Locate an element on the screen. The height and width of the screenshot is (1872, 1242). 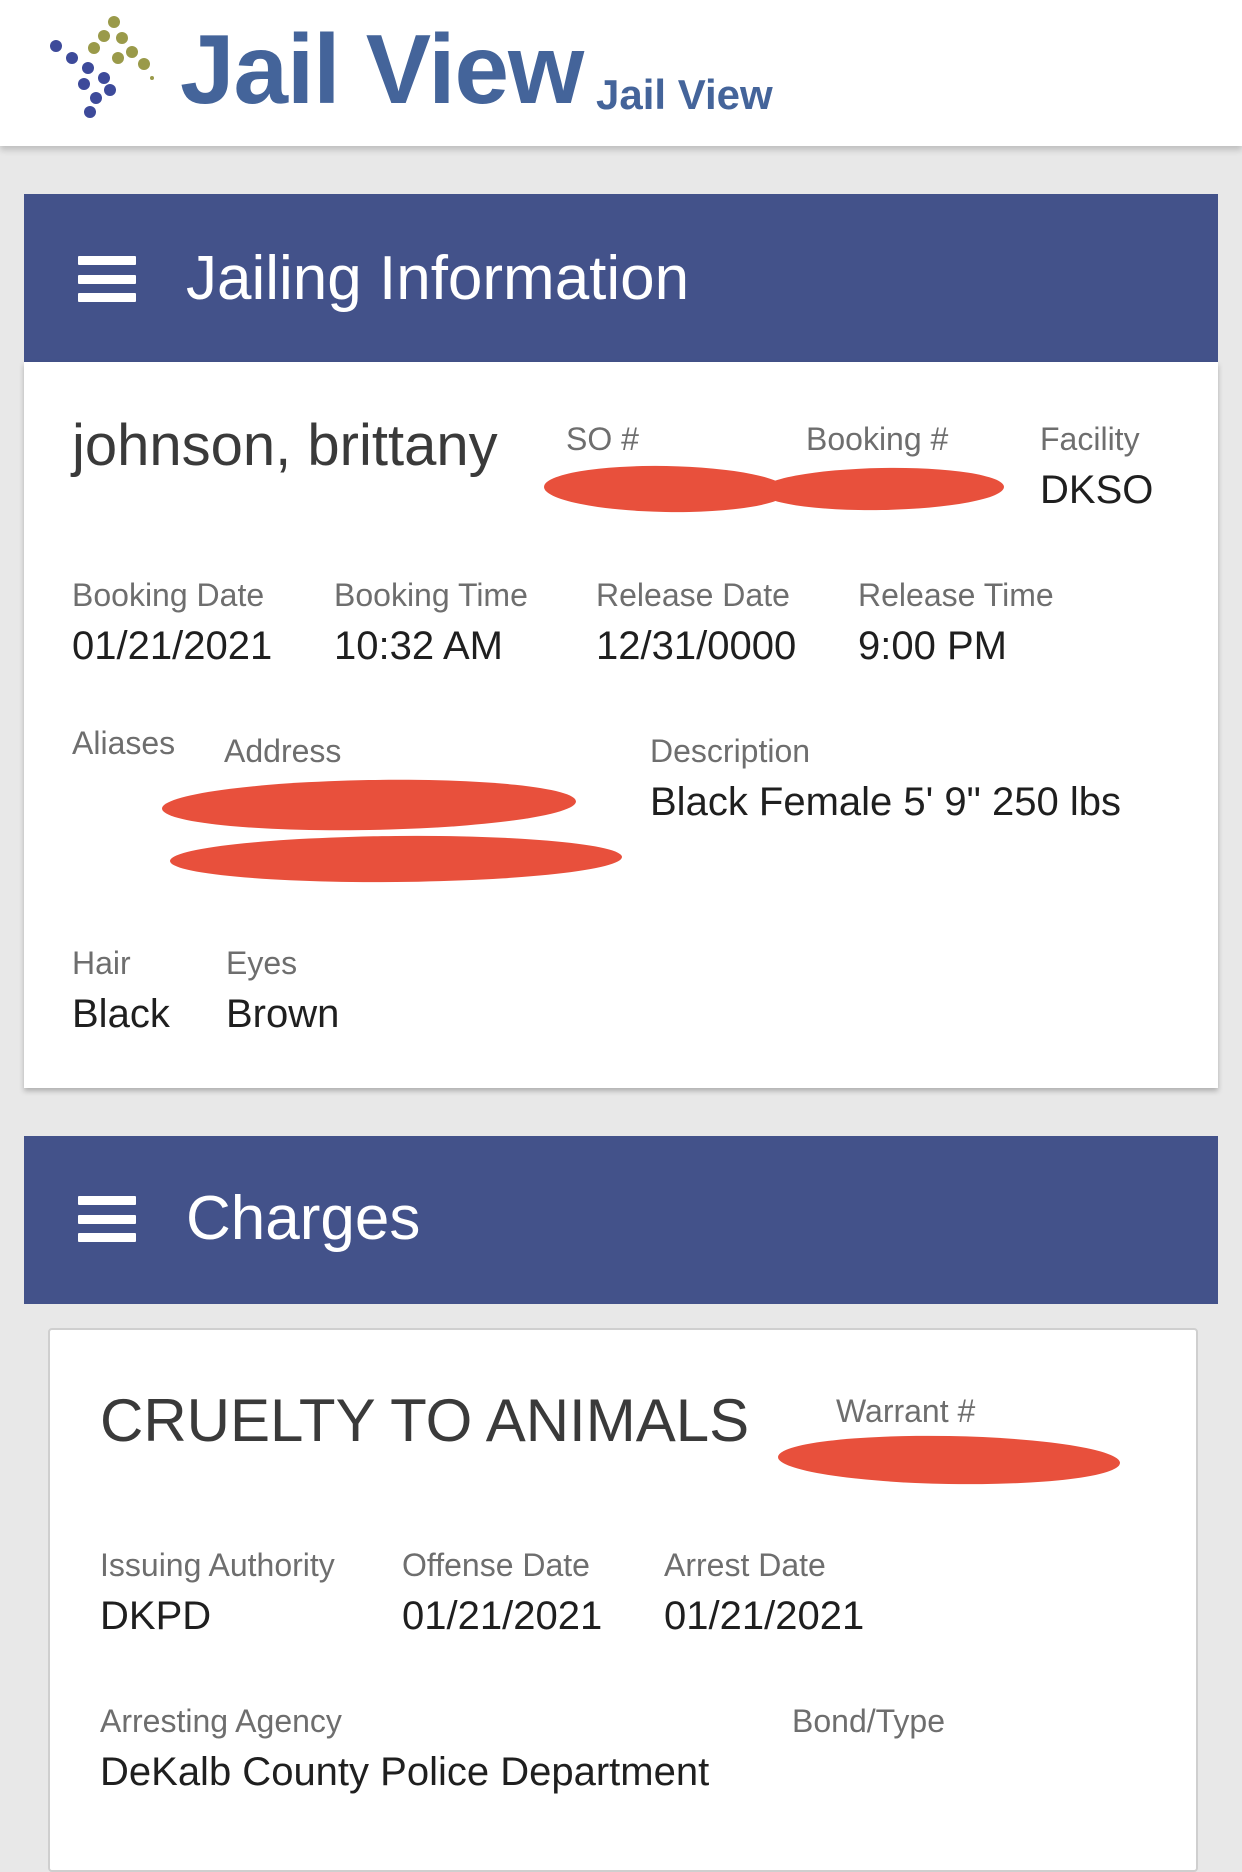
charges-header: Charges is located at coordinates (621, 1220).